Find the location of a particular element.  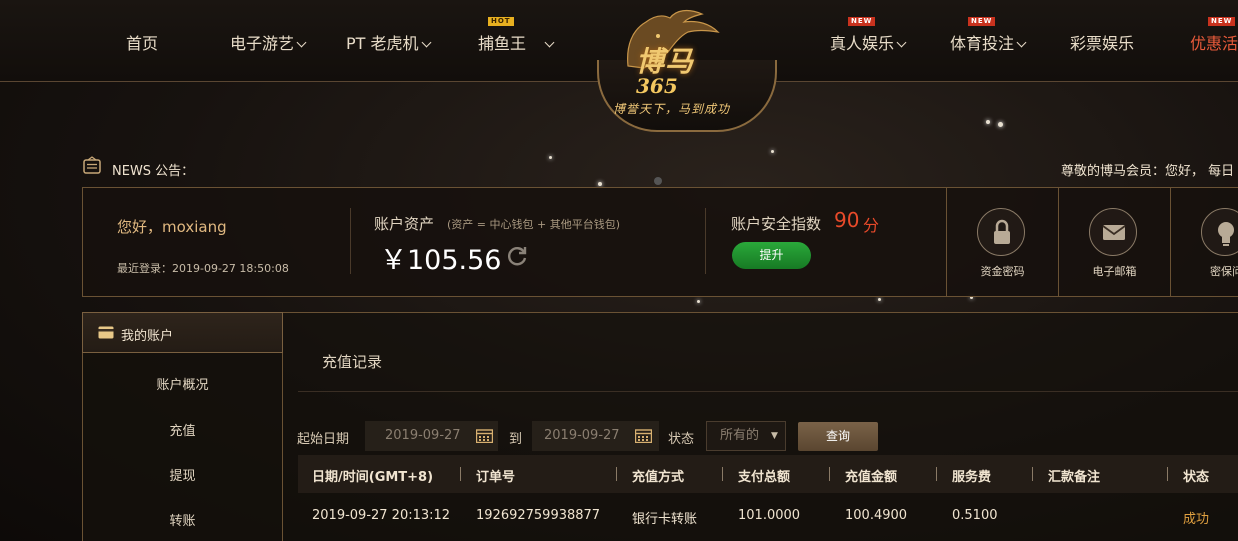

tile-label: 资金密码 is located at coordinates (1002, 271).